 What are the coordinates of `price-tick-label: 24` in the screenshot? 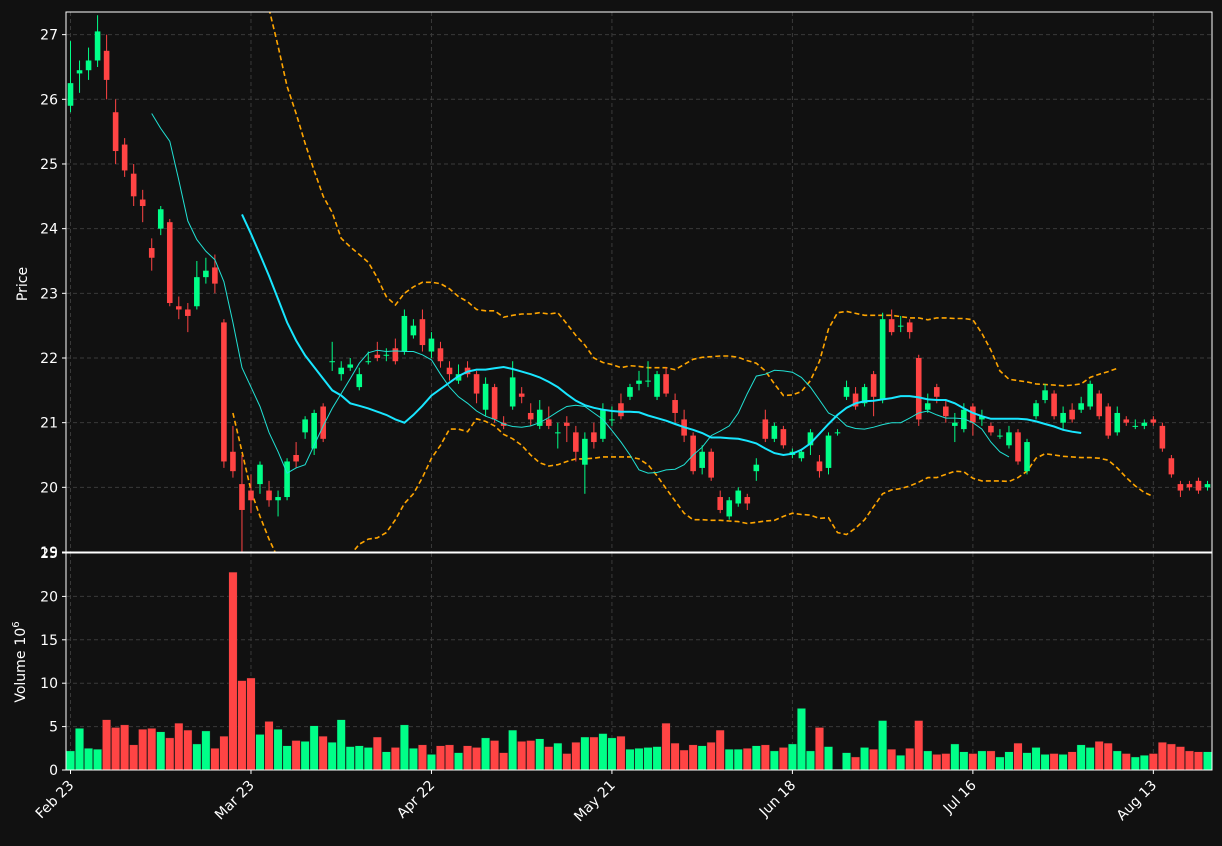 It's located at (49, 230).